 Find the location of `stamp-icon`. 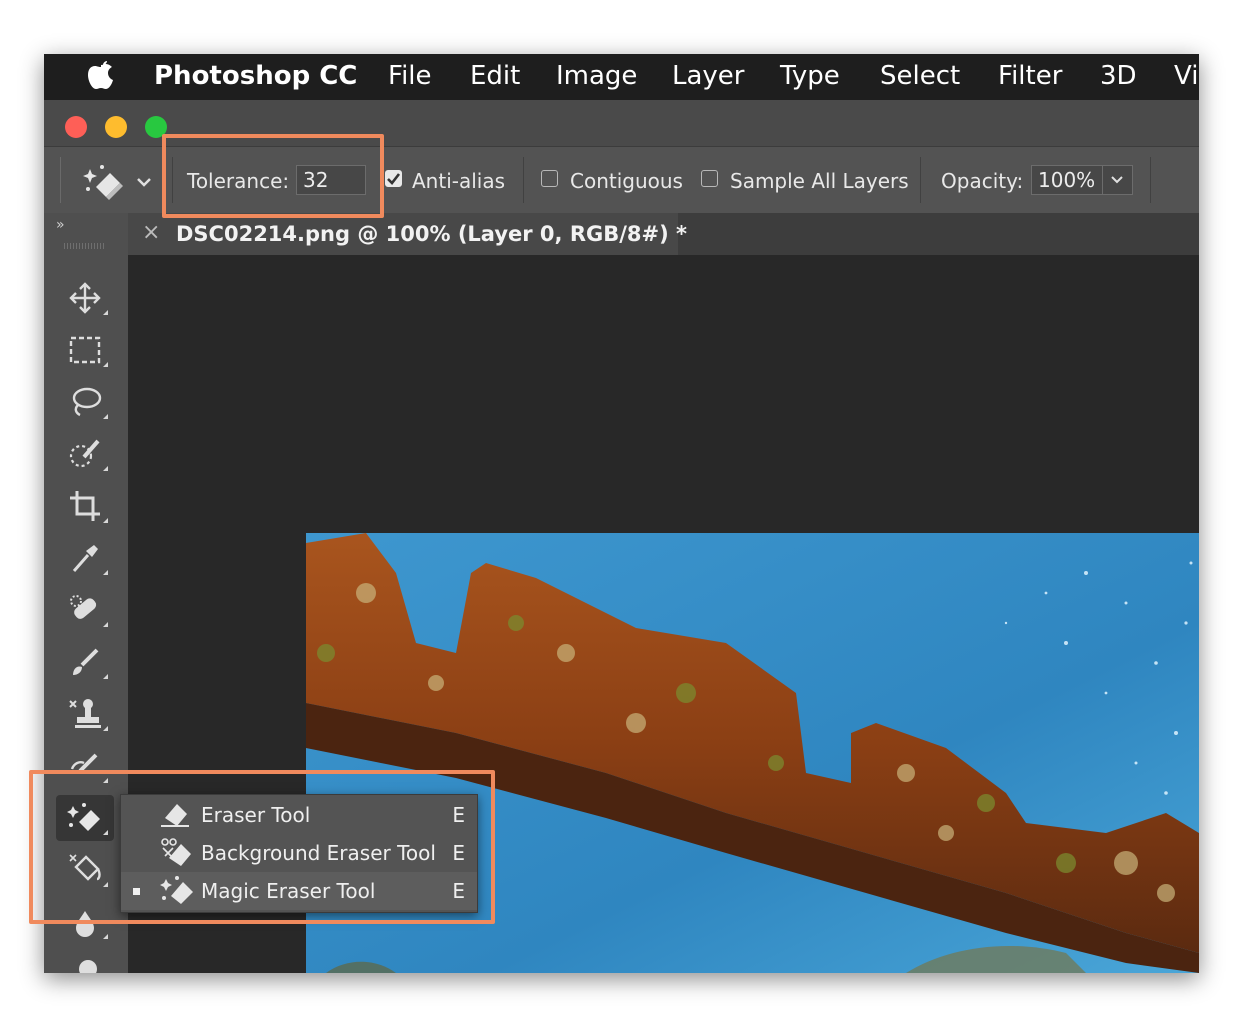

stamp-icon is located at coordinates (85, 713).